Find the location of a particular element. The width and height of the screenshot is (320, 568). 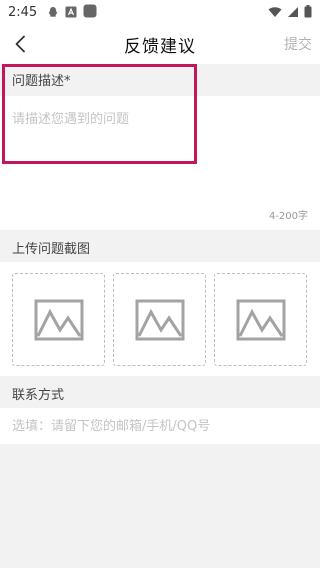

notification-icons is located at coordinates (72, 12).